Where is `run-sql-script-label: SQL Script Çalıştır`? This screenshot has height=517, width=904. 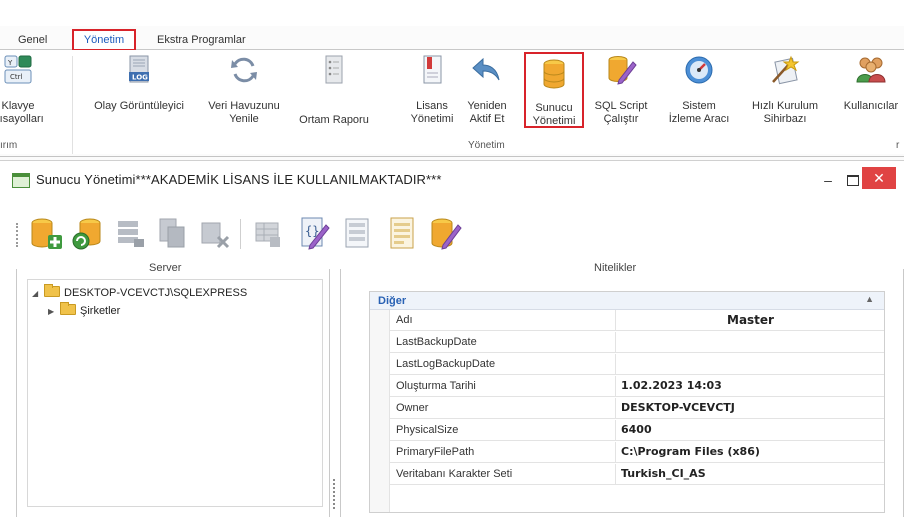 run-sql-script-label: SQL Script Çalıştır is located at coordinates (621, 112).